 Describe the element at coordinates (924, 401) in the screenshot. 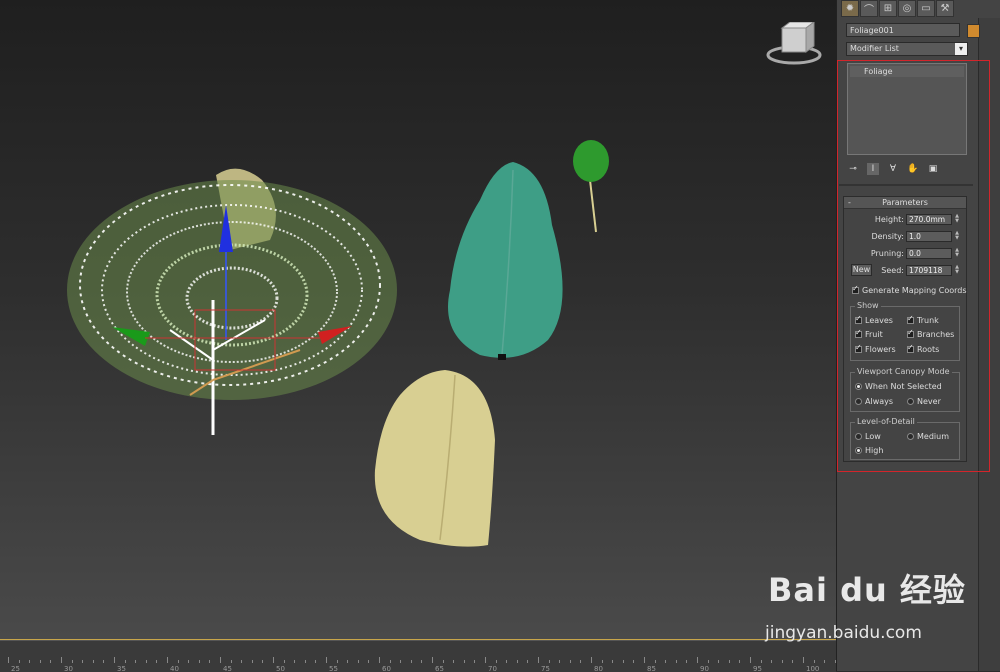

I see `never-radio: Never` at that location.